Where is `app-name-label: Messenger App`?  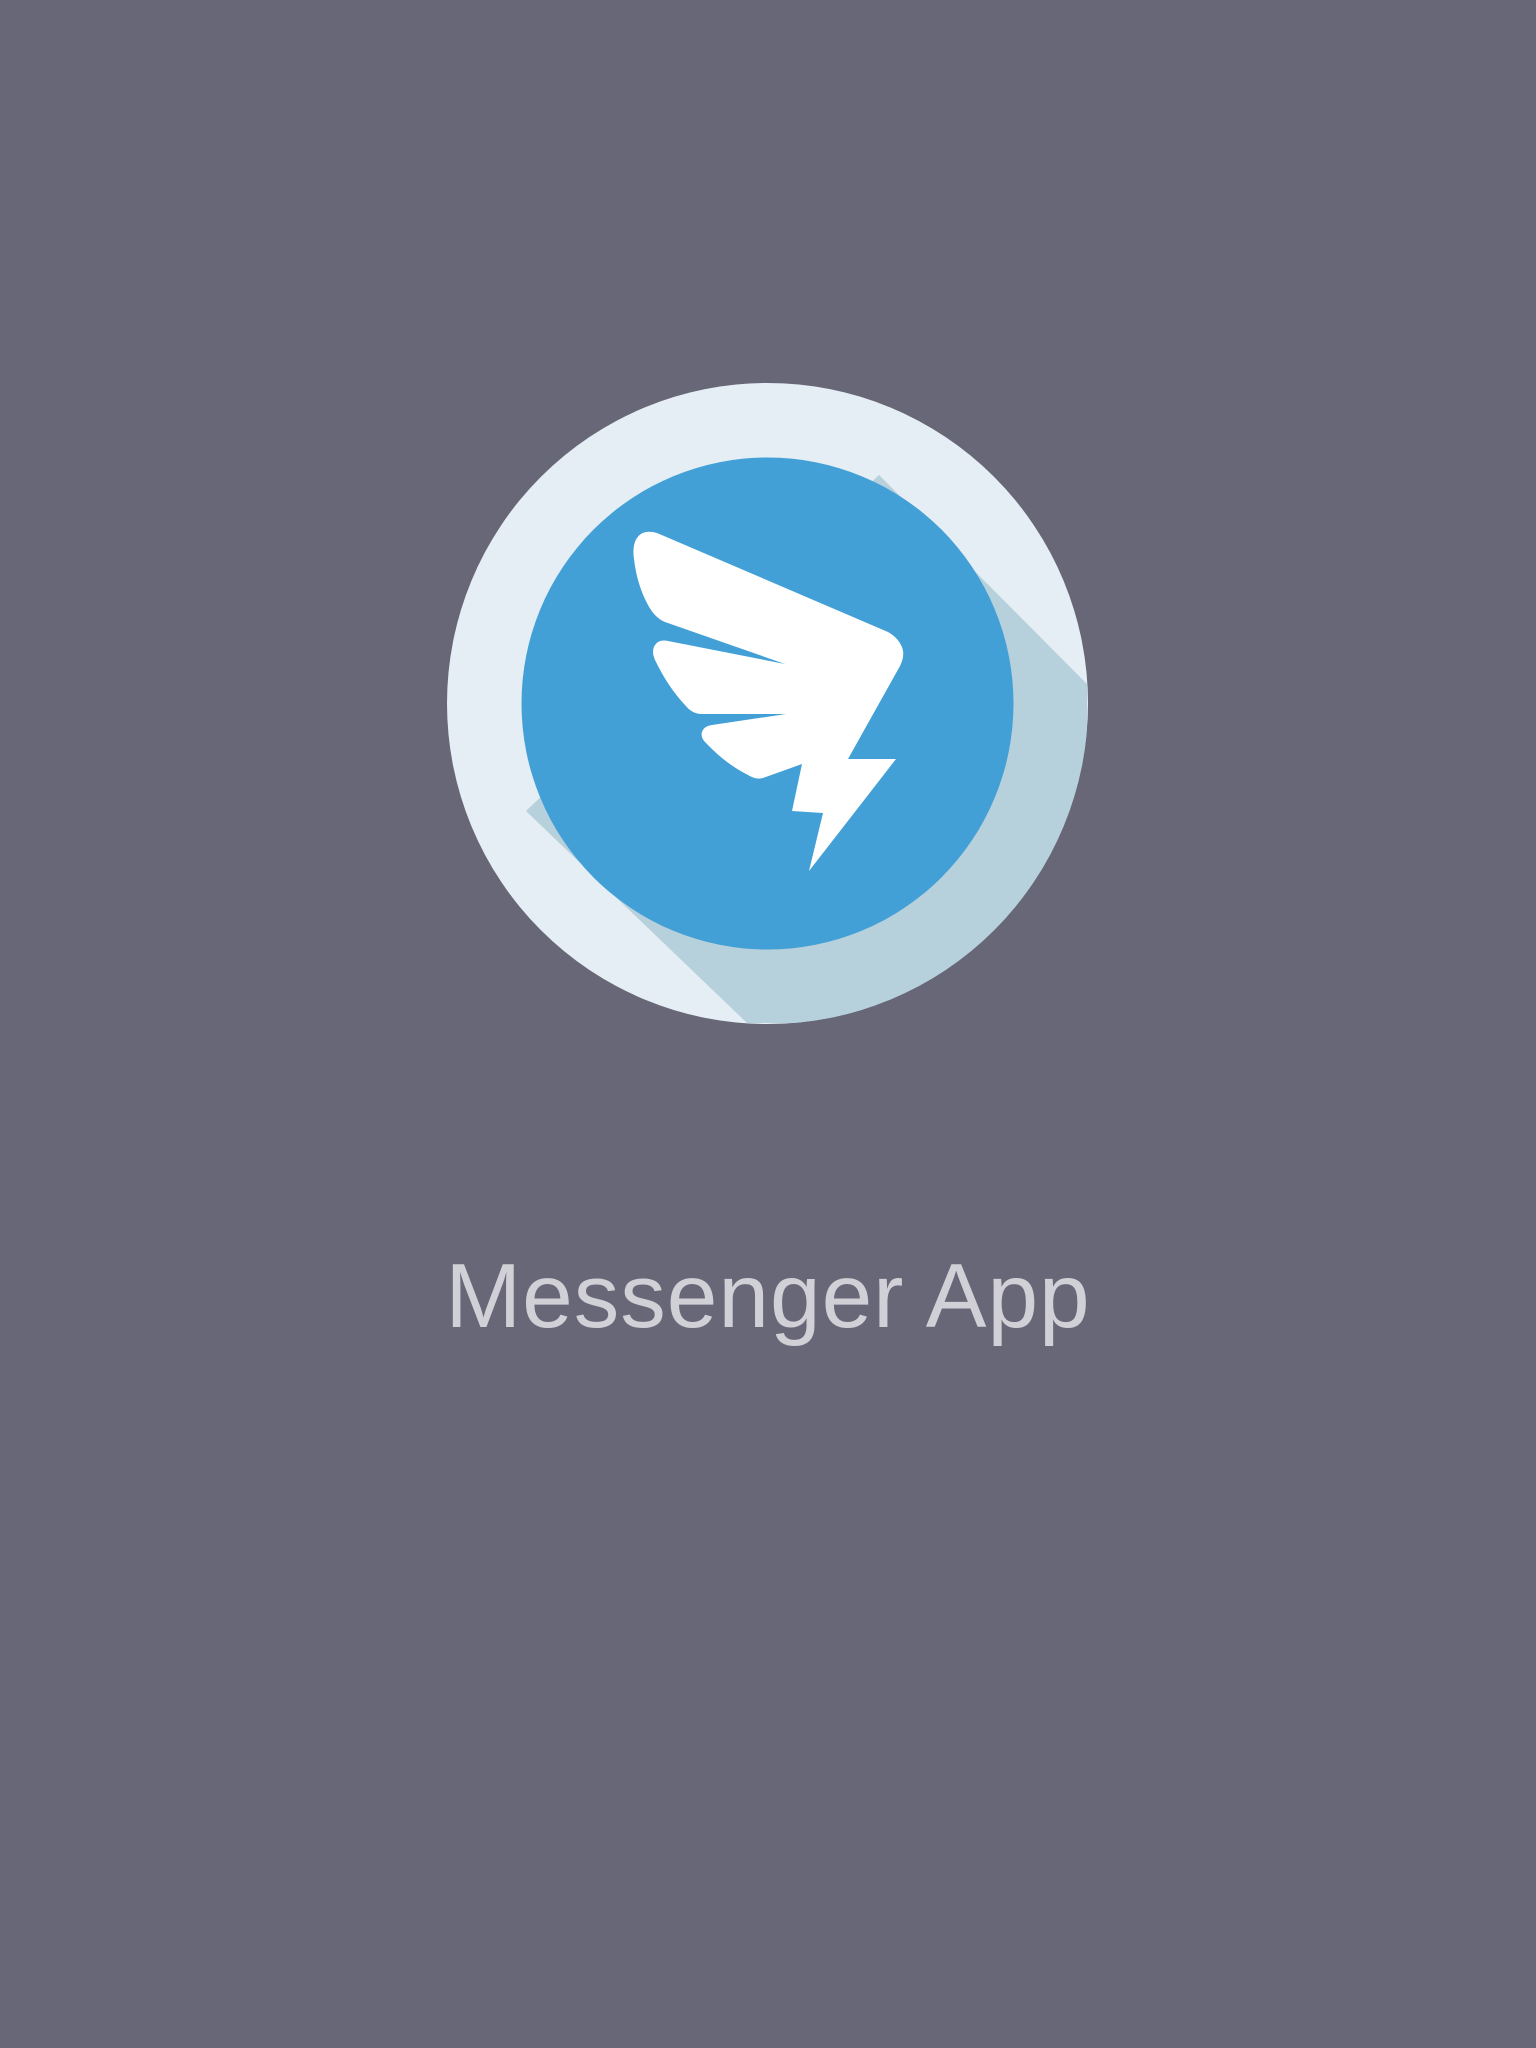
app-name-label: Messenger App is located at coordinates (768, 1296).